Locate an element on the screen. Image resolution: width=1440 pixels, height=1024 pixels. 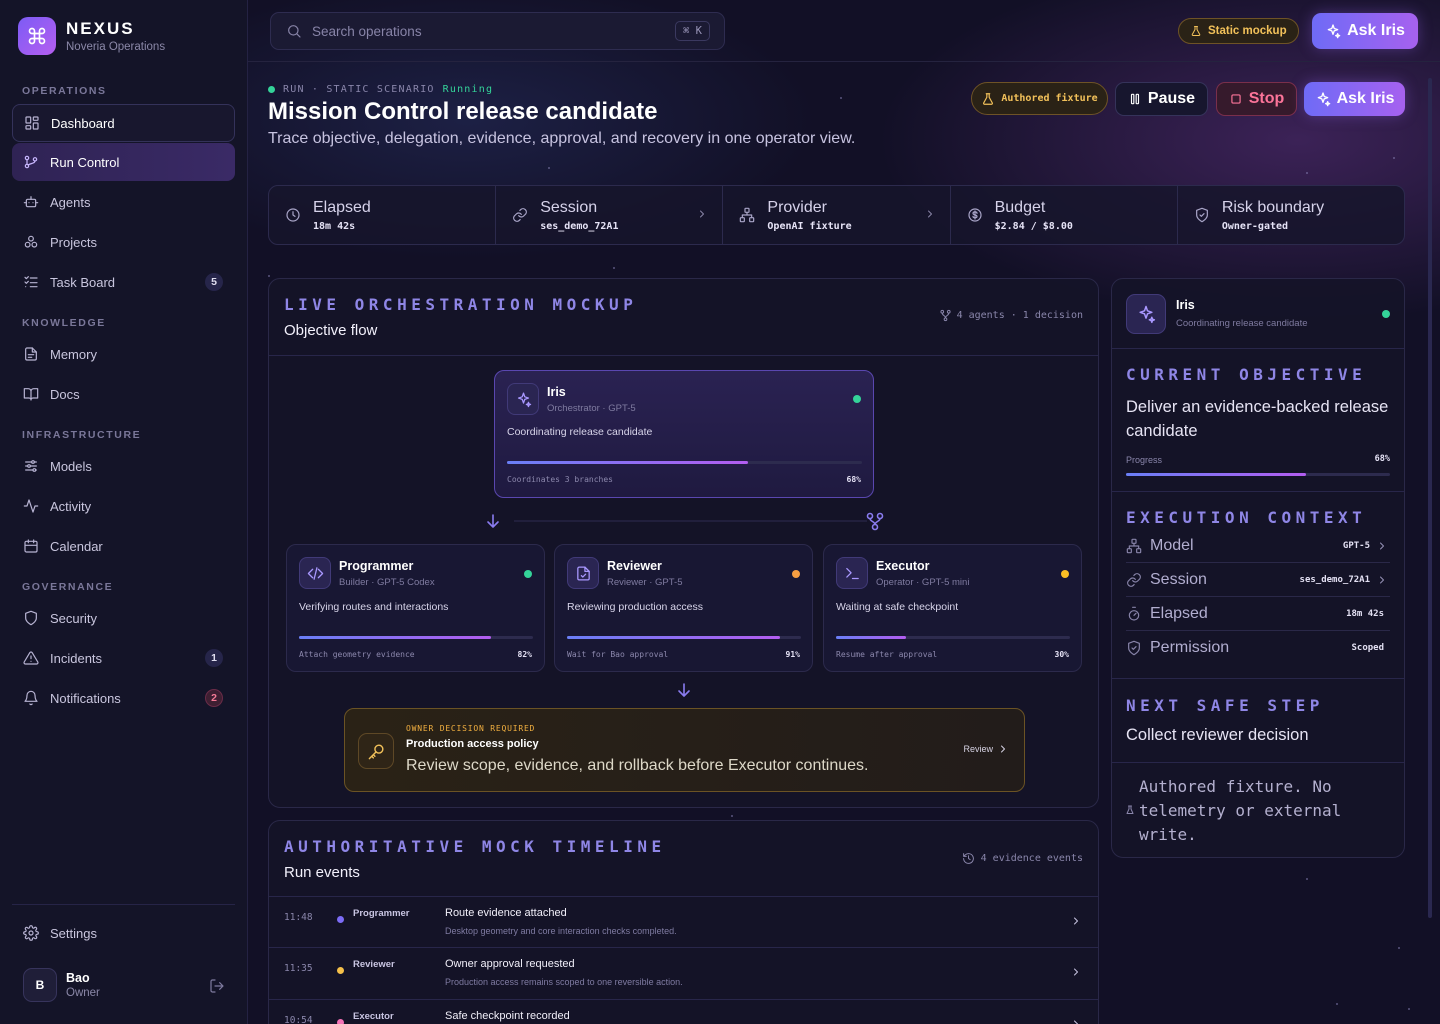
context-value: Scoped is located at coordinates (1367, 648).